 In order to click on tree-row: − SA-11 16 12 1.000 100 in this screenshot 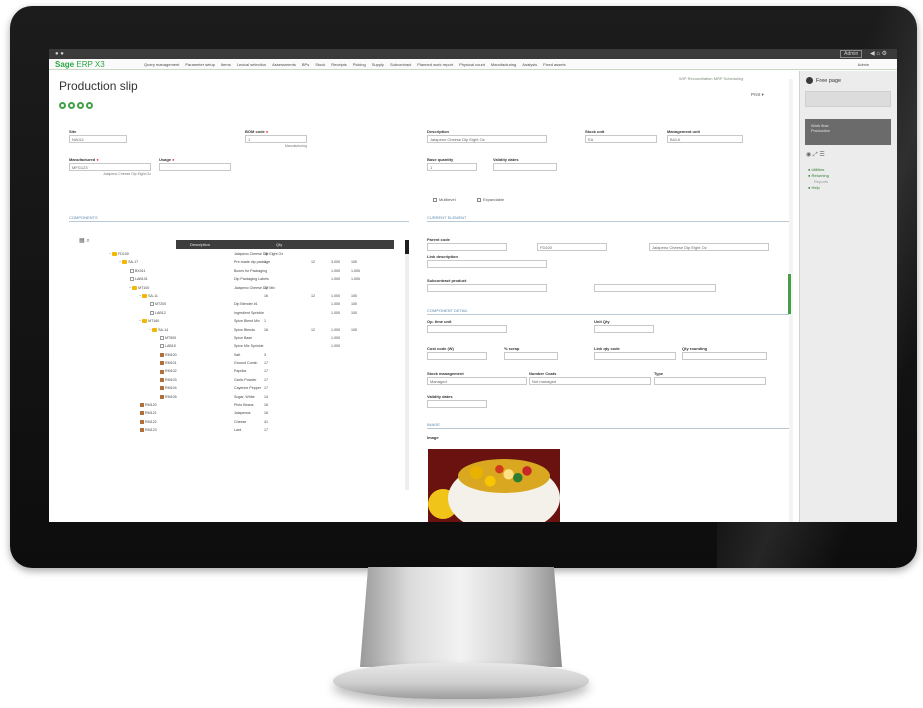, I will do `click(234, 296)`.